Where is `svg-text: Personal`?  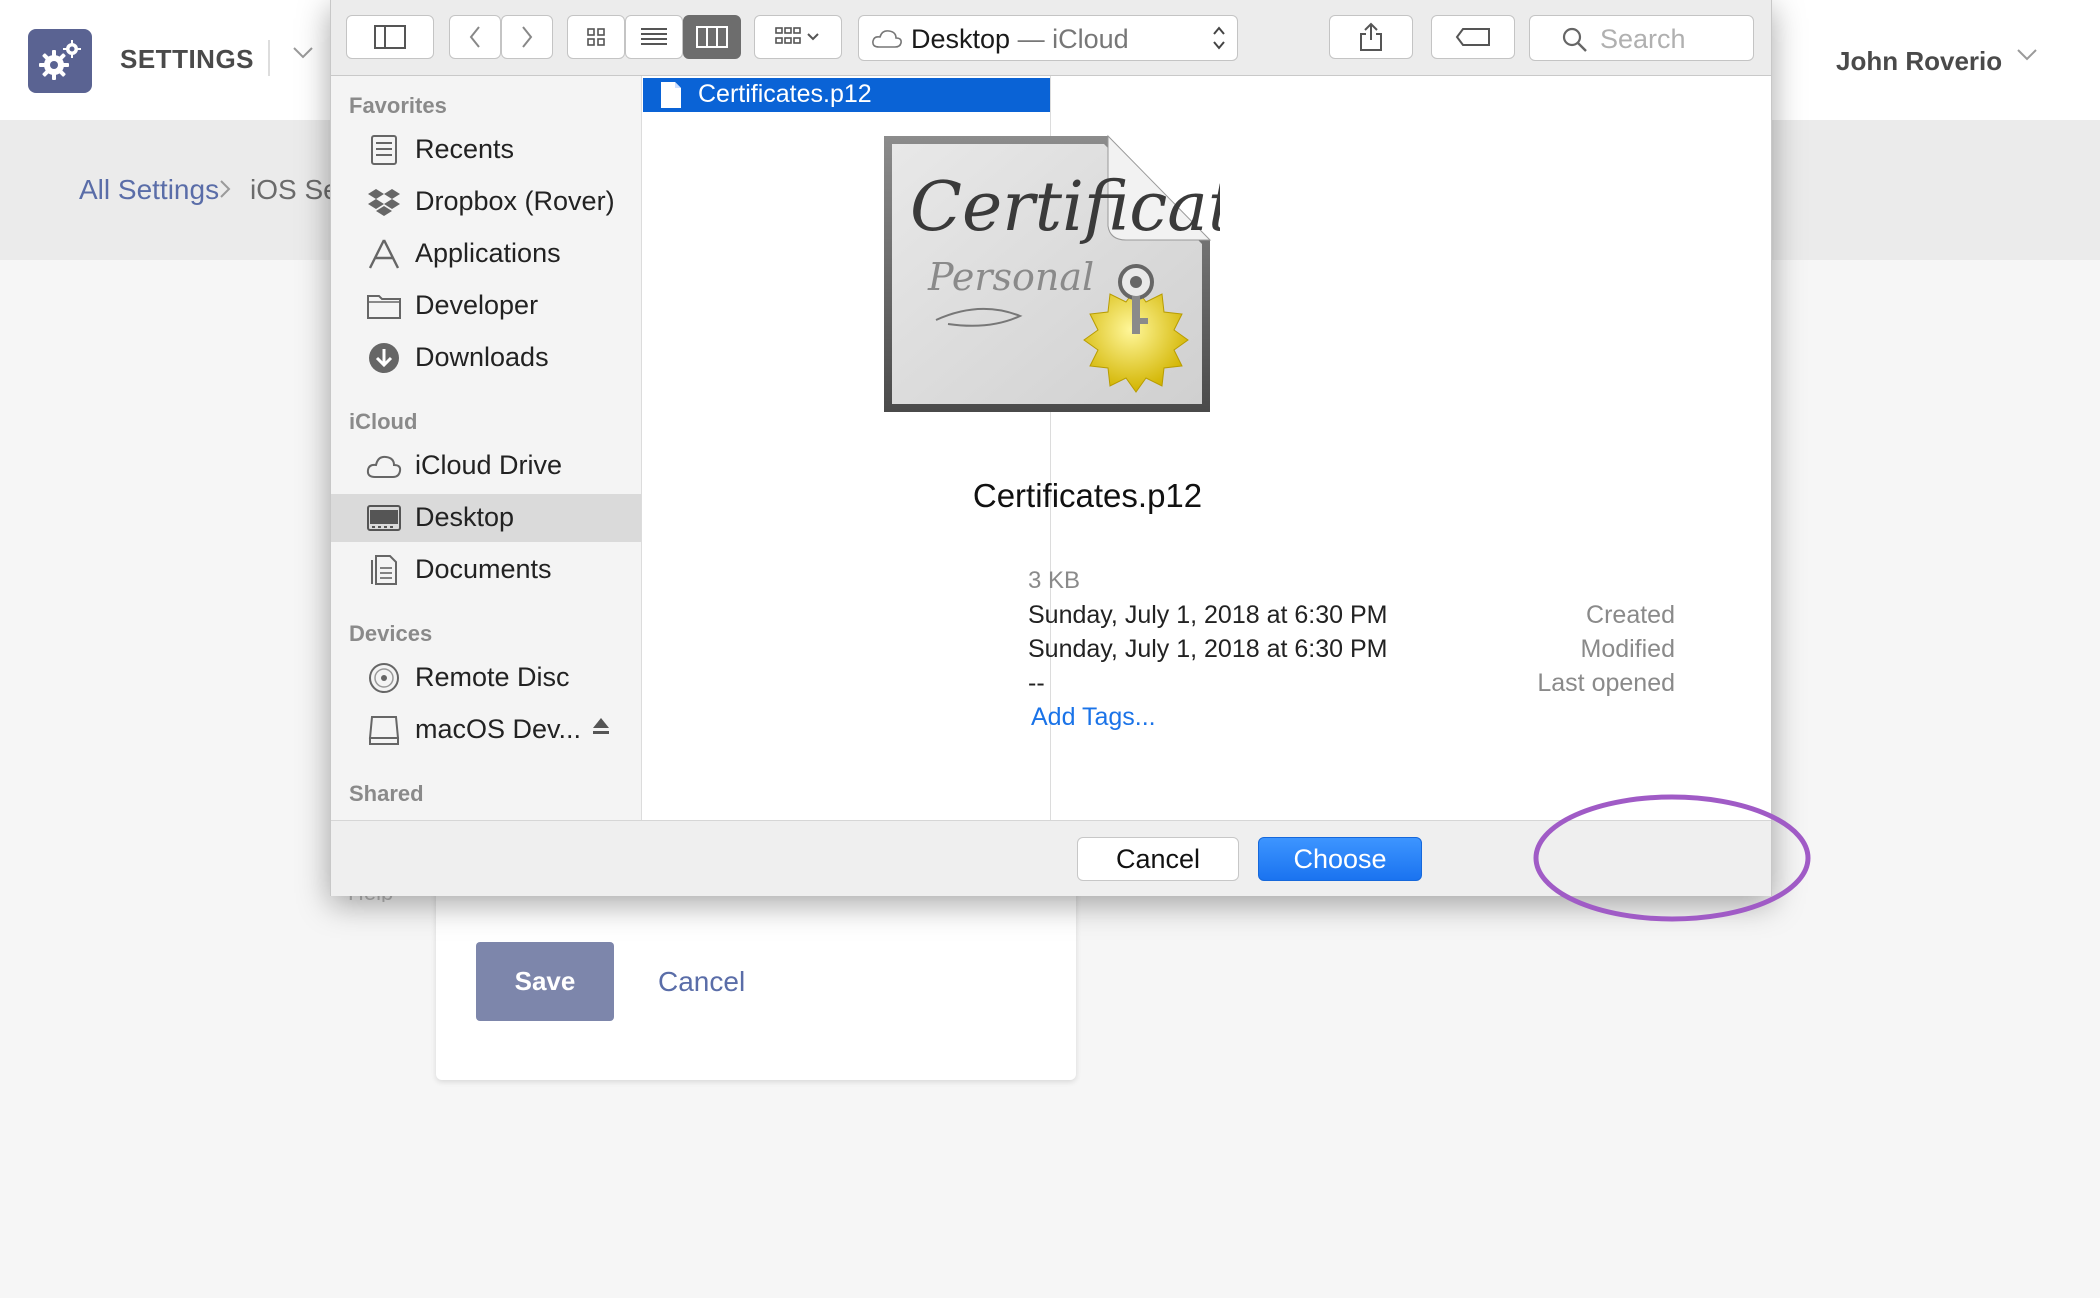
svg-text: Personal is located at coordinates (1010, 277).